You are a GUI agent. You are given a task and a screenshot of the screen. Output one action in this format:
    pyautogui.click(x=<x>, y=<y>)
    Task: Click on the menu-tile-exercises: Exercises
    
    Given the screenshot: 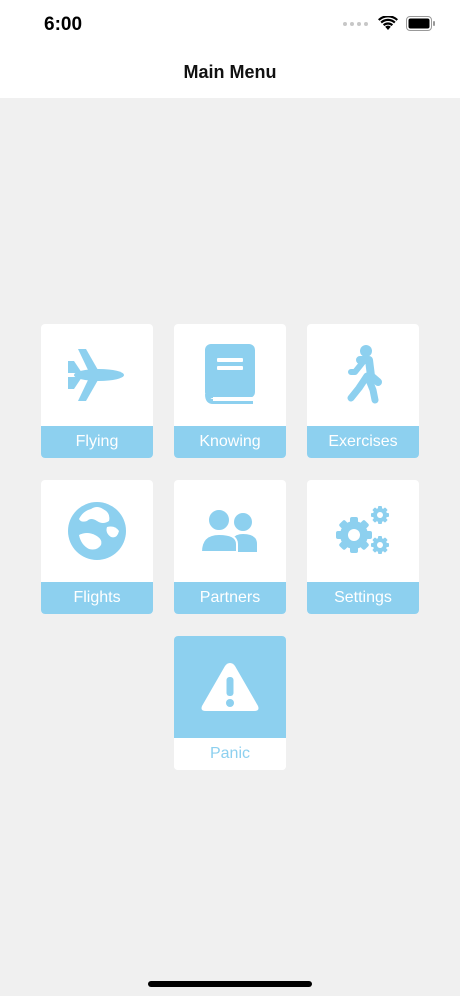 What is the action you would take?
    pyautogui.click(x=363, y=391)
    